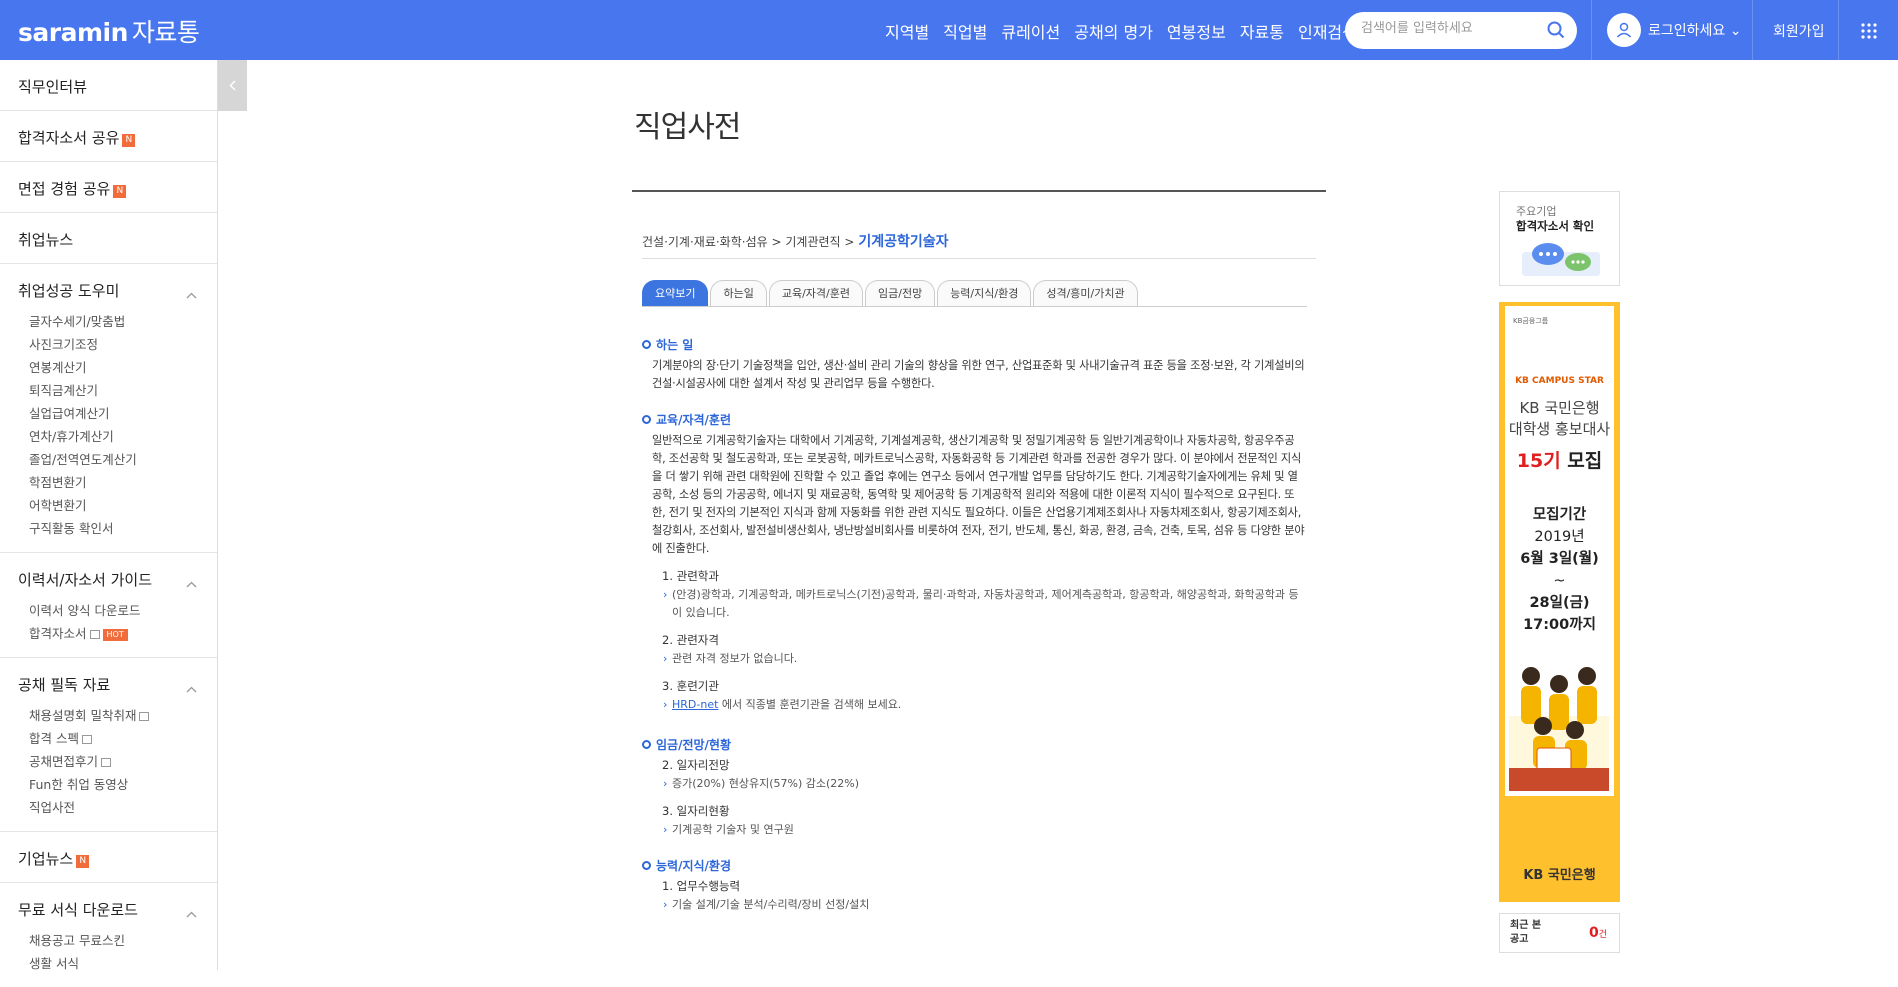 The width and height of the screenshot is (1898, 987). I want to click on tab-personality: 성격/흥미/가치관, so click(1085, 293).